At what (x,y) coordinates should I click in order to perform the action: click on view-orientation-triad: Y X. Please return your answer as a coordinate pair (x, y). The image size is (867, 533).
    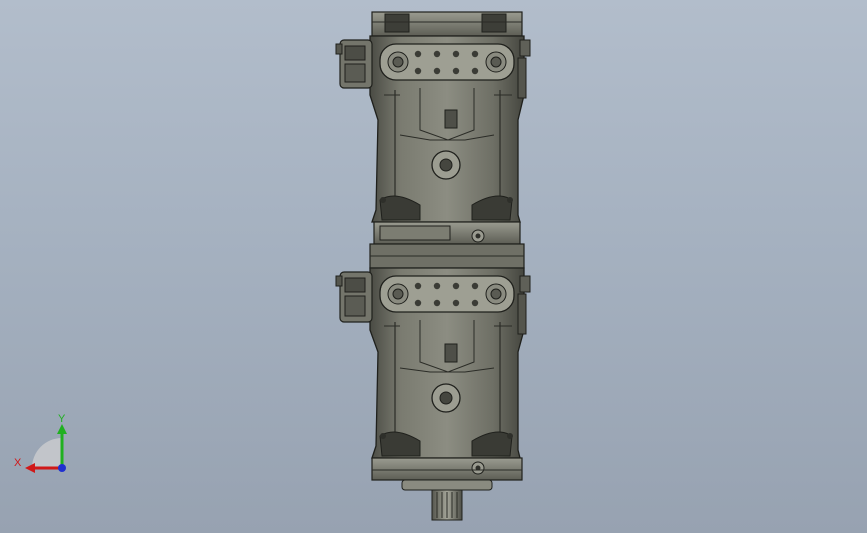
    Looking at the image, I should click on (45, 445).